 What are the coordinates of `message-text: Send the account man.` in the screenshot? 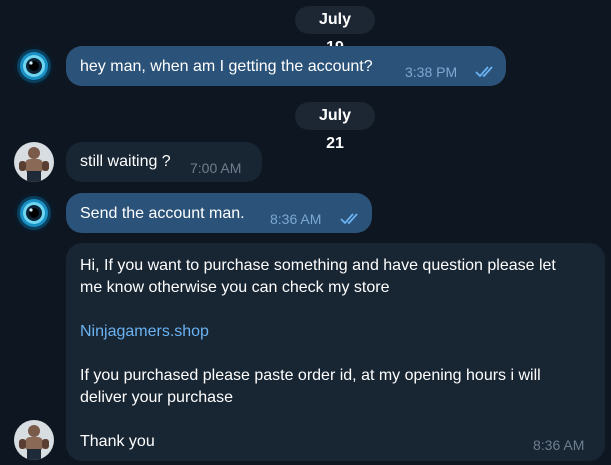 It's located at (162, 213).